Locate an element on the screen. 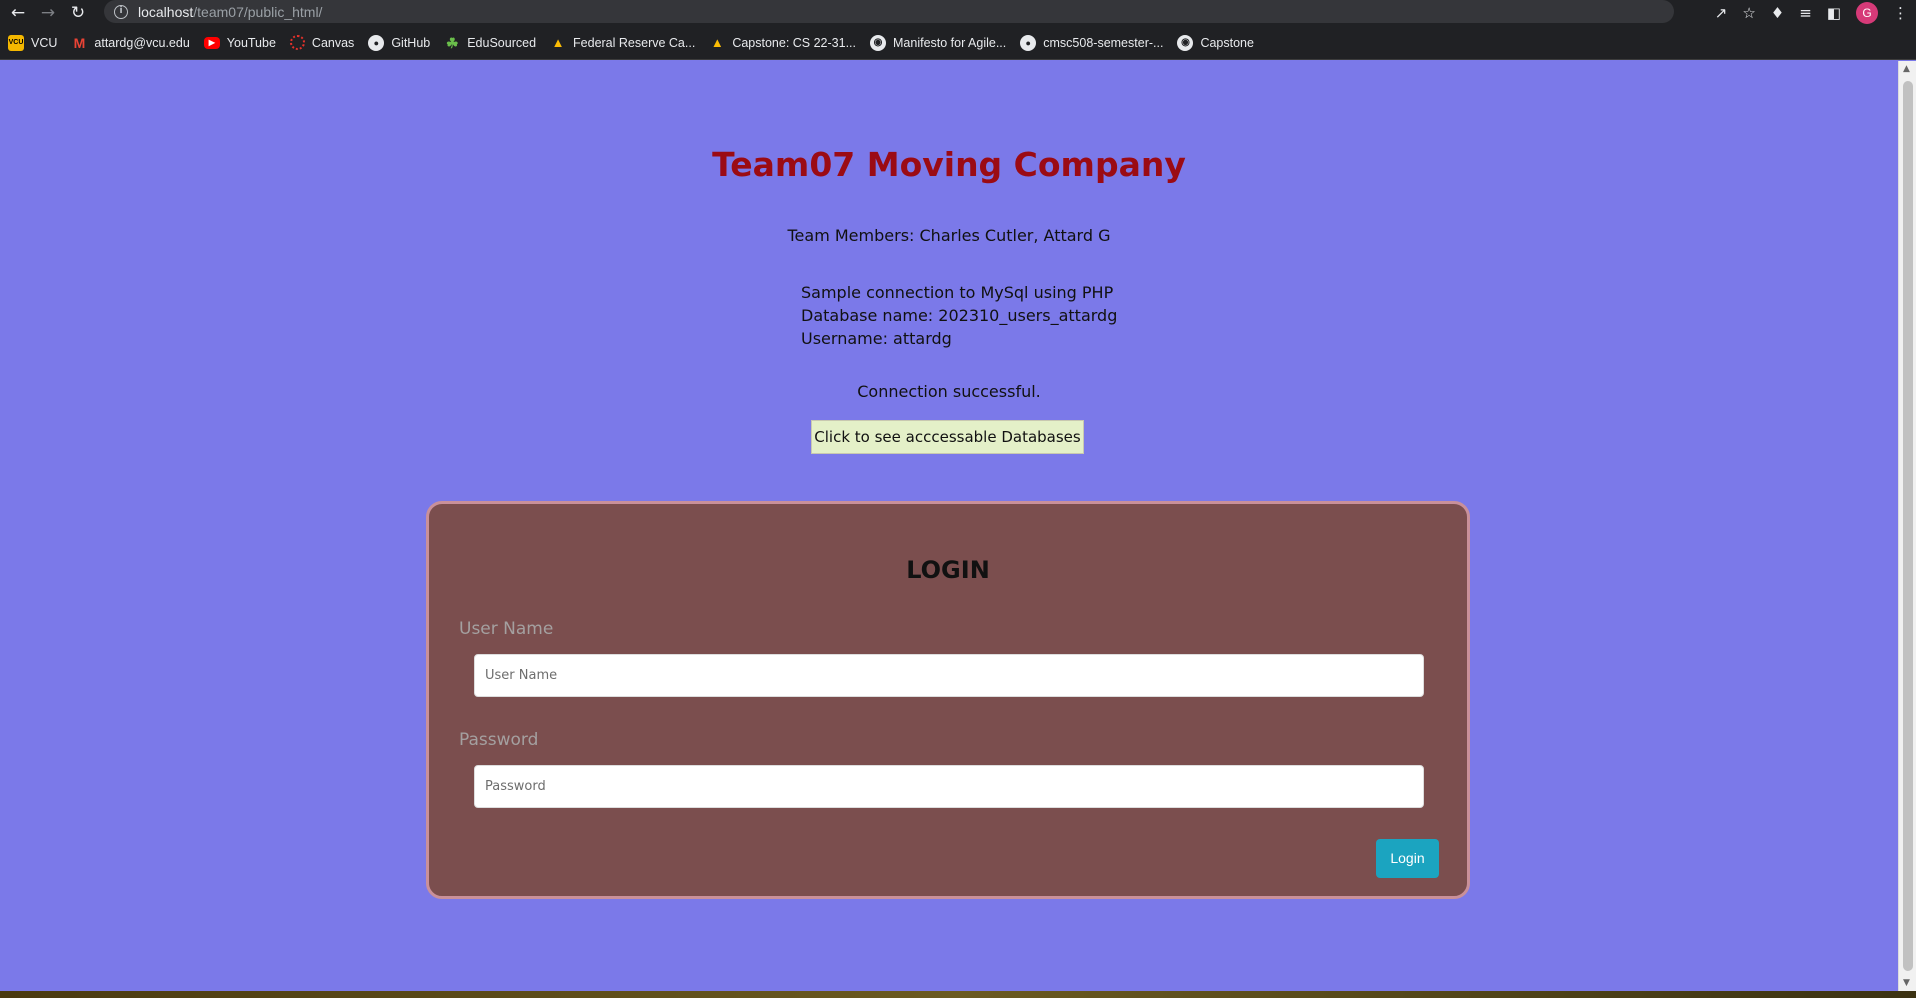 This screenshot has width=1916, height=998. scrollbar-thumb is located at coordinates (1908, 526).